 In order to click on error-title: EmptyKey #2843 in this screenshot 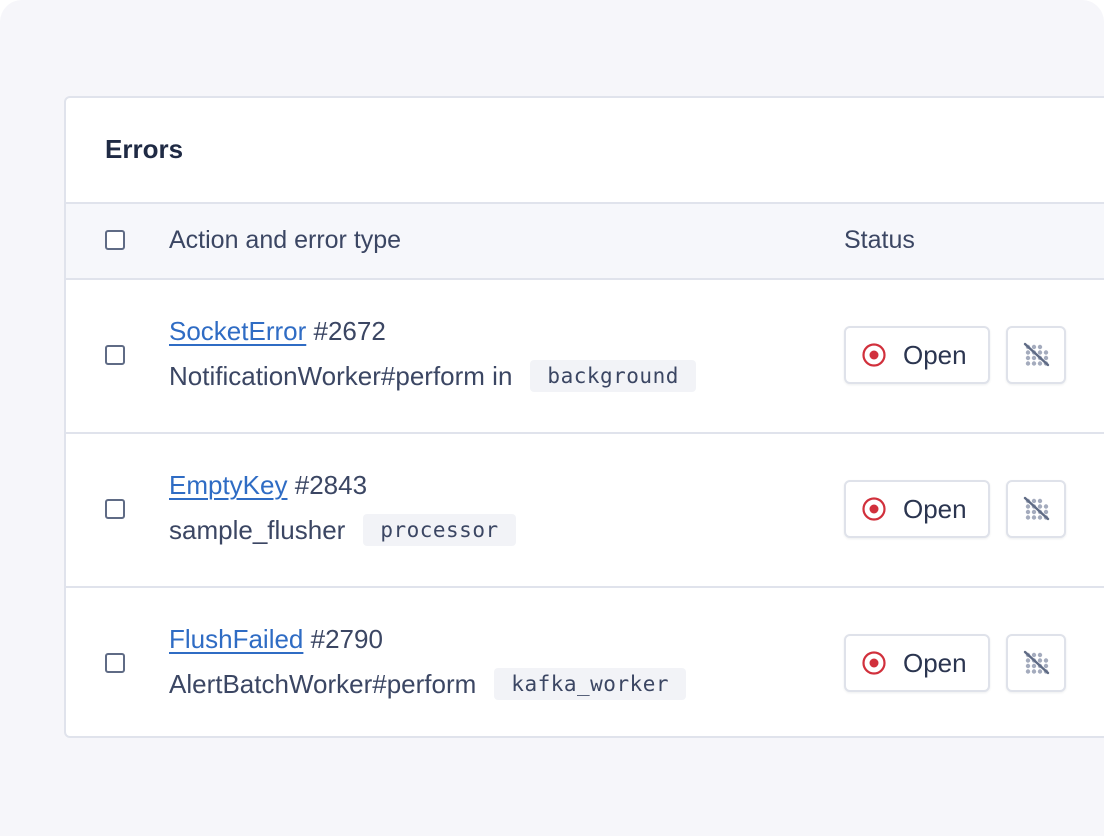, I will do `click(268, 485)`.